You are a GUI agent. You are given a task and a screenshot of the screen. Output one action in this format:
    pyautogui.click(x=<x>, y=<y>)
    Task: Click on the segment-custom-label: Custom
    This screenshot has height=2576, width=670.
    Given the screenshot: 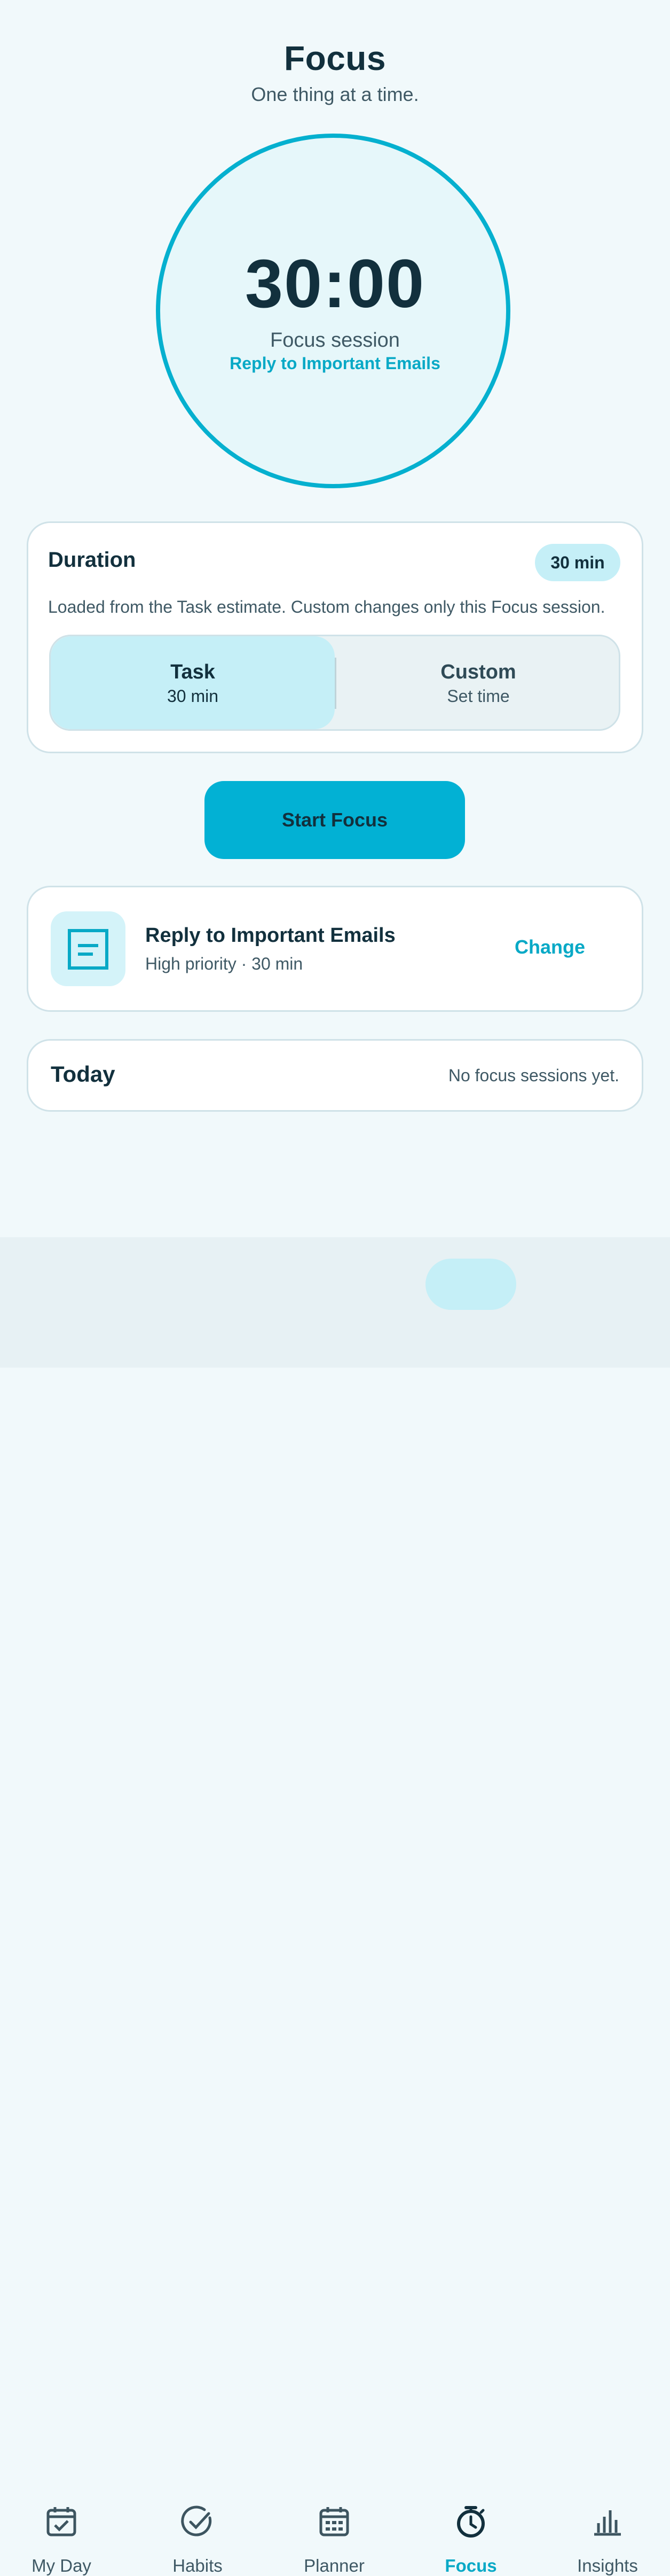 What is the action you would take?
    pyautogui.click(x=478, y=672)
    